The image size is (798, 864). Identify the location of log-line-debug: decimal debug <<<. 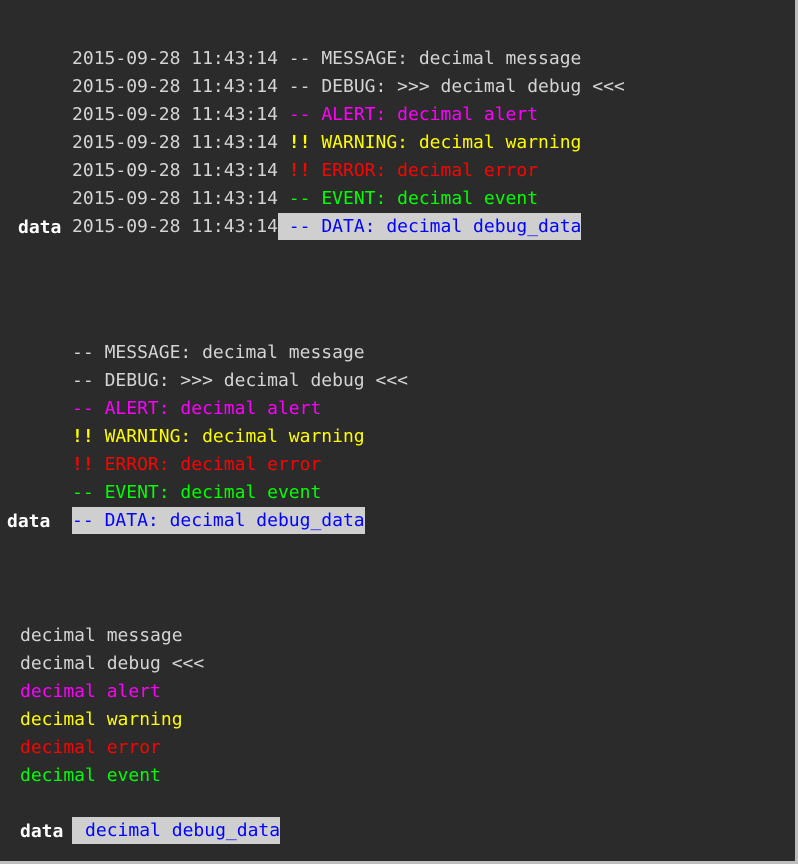
(112, 663).